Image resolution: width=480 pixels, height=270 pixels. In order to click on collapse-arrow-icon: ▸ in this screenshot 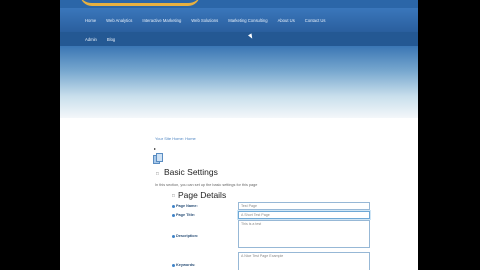, I will do `click(155, 148)`.